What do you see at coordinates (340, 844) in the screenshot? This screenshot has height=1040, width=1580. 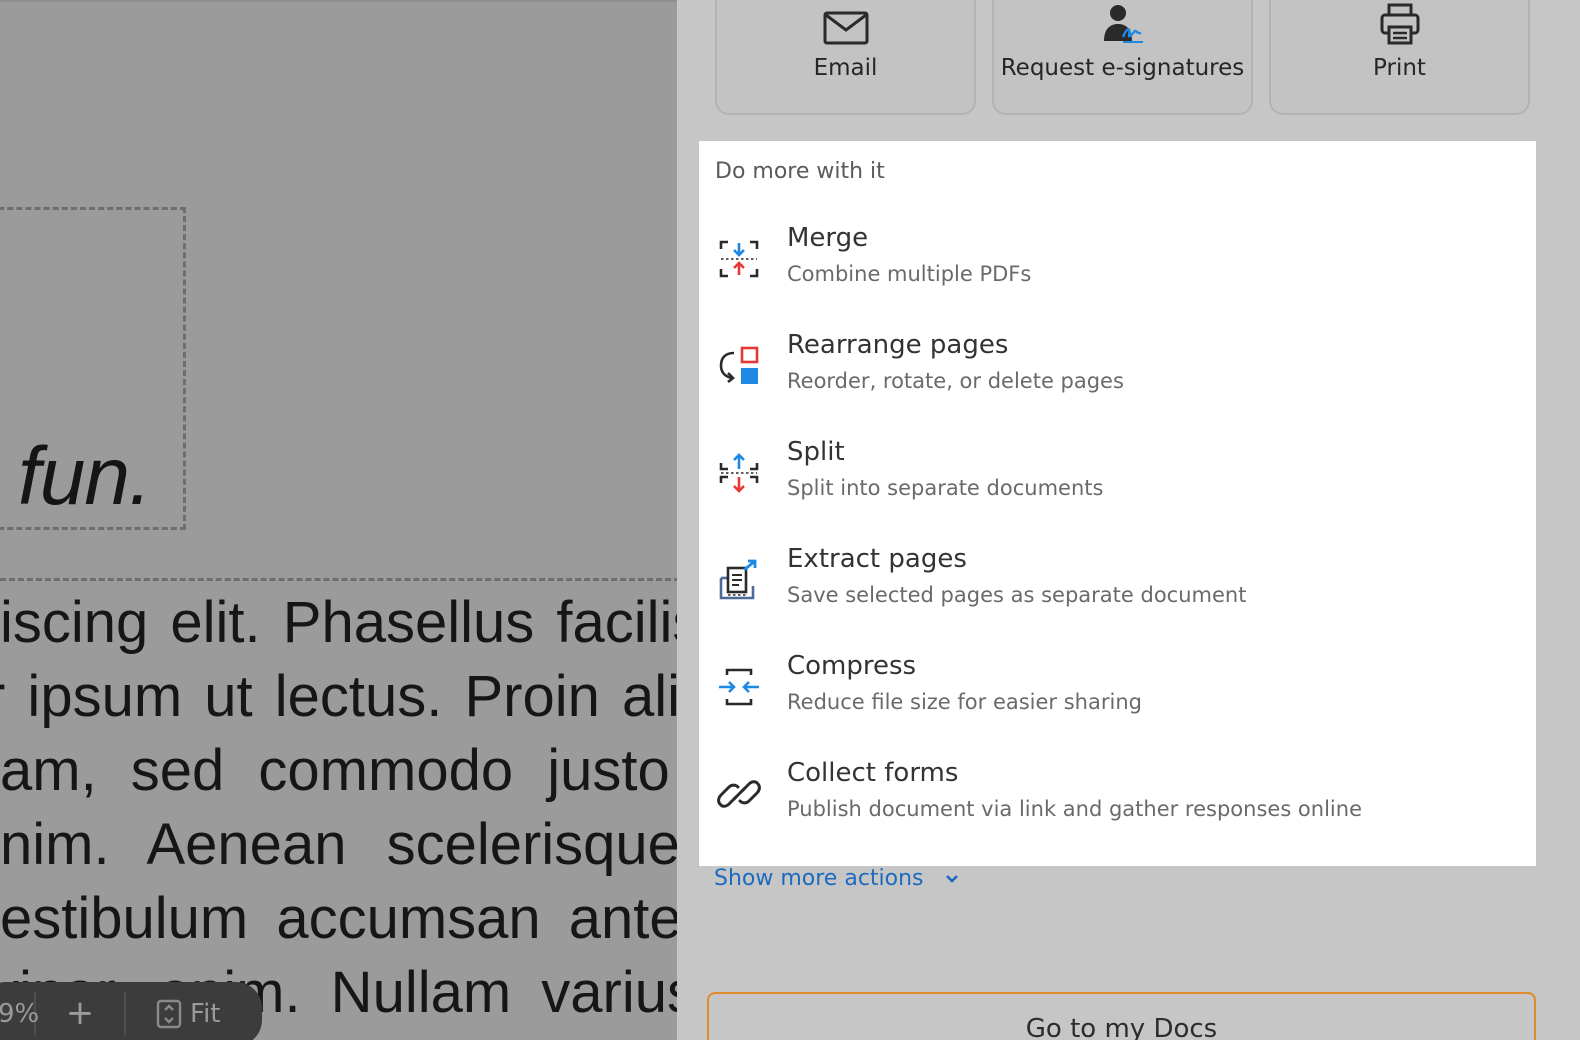 I see `body-line: nim. Aenean scelerisque` at bounding box center [340, 844].